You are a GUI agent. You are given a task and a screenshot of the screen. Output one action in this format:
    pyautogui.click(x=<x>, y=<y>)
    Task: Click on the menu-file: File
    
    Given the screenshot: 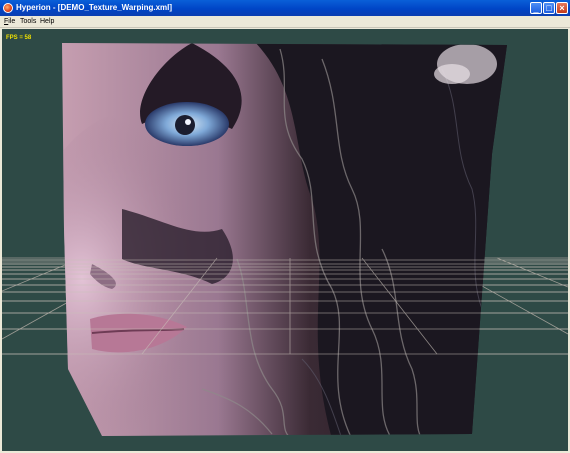 What is the action you would take?
    pyautogui.click(x=9, y=21)
    